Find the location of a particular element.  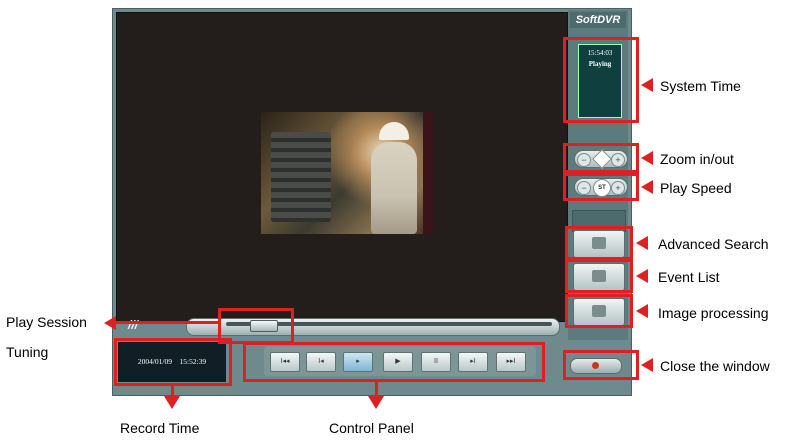

arrow-zoom is located at coordinates (647, 158).